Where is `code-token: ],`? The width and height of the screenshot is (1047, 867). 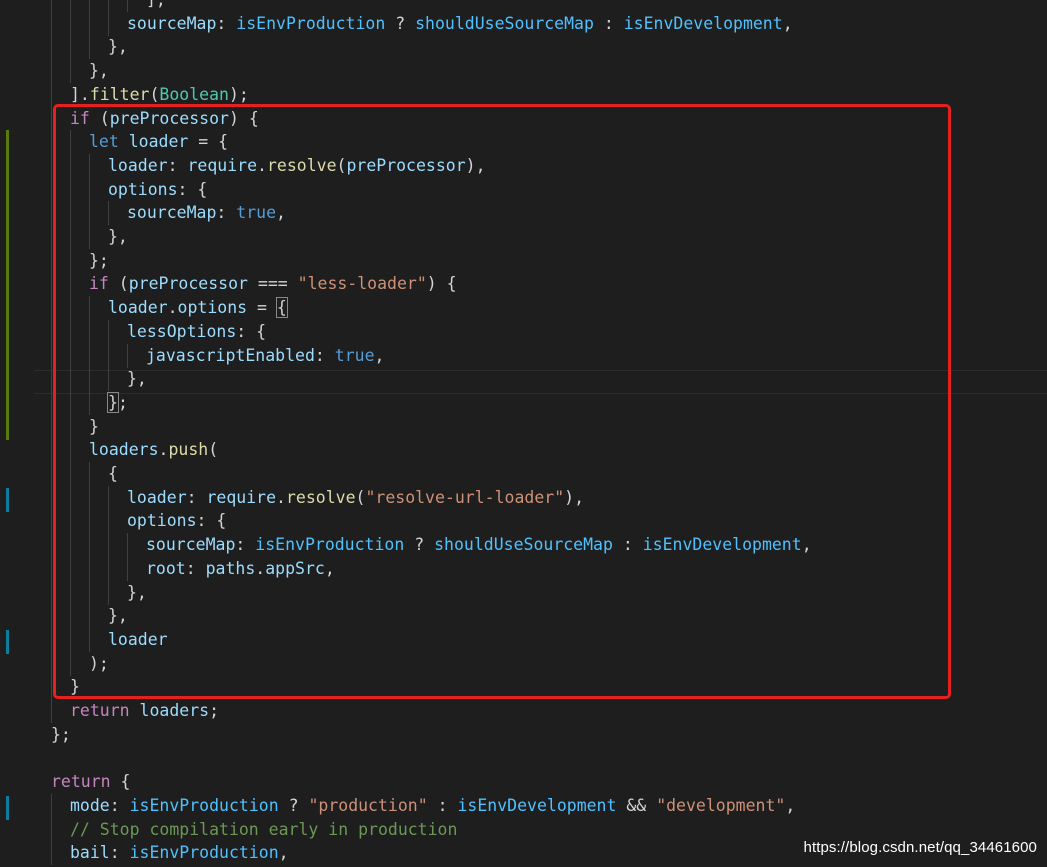
code-token: ], is located at coordinates (156, 4).